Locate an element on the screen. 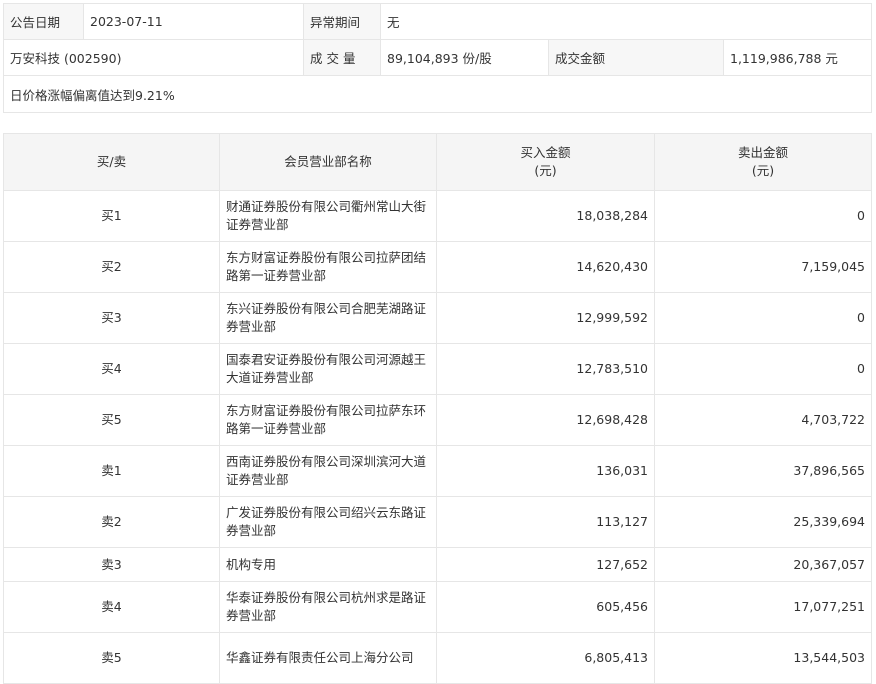 Image resolution: width=876 pixels, height=684 pixels. cell-name: 机构专用 is located at coordinates (328, 564).